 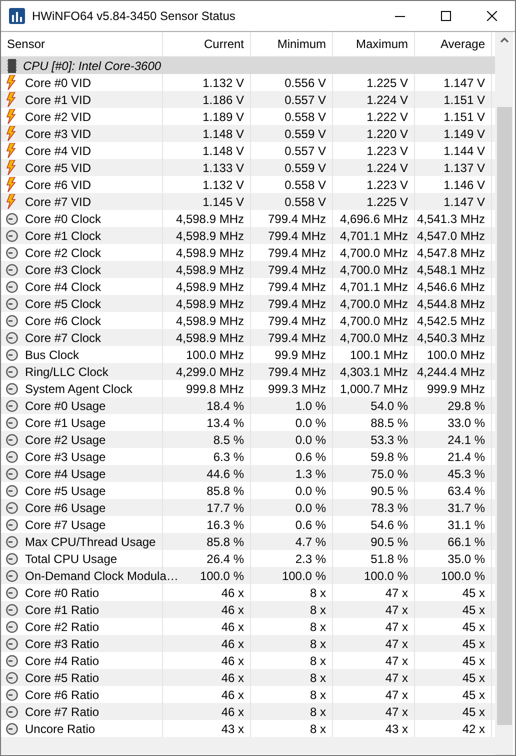 I want to click on sensor-name: Core #4 VID, so click(x=58, y=151).